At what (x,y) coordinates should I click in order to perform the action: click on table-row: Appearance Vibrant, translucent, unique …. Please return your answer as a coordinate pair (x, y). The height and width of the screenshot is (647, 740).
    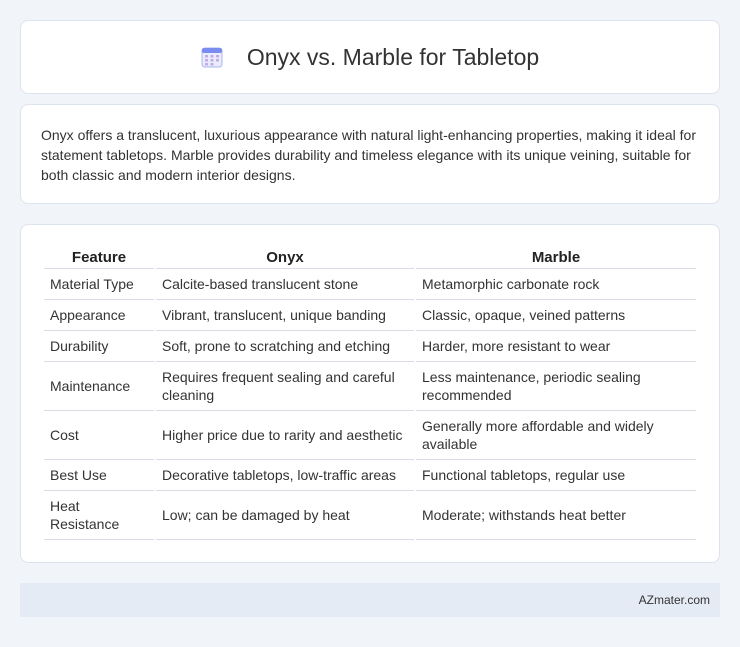
    Looking at the image, I should click on (370, 315).